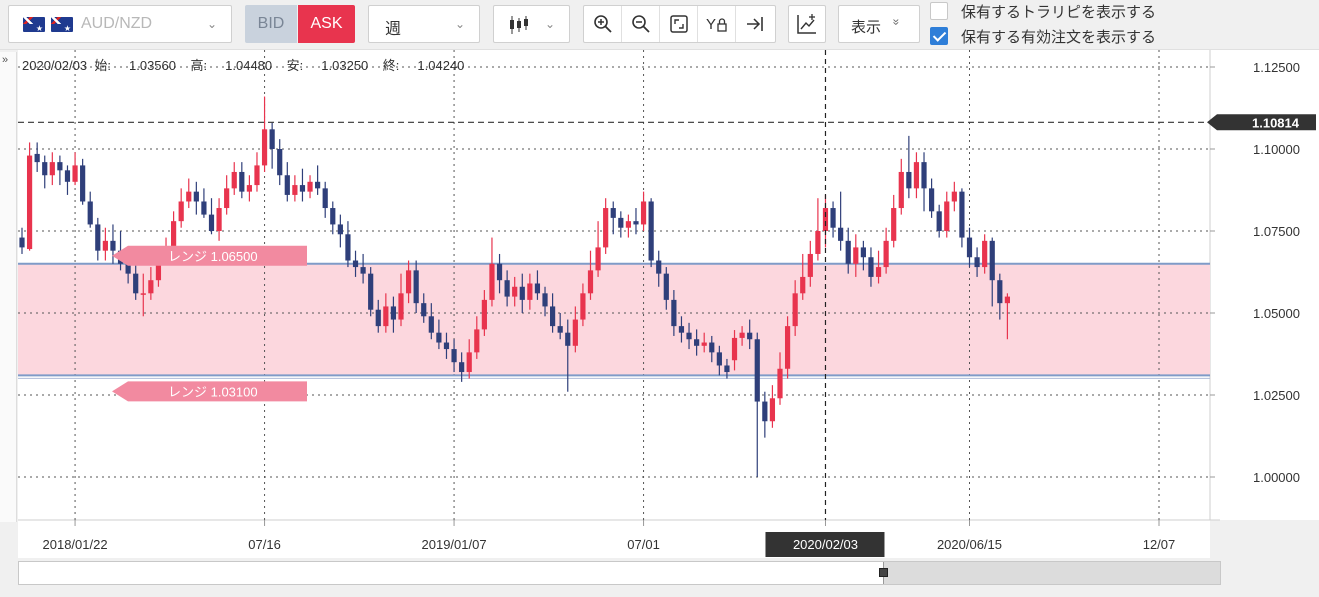 The image size is (1319, 597). Describe the element at coordinates (199, 65) in the screenshot. I see `ohlc-high-label: 高:` at that location.